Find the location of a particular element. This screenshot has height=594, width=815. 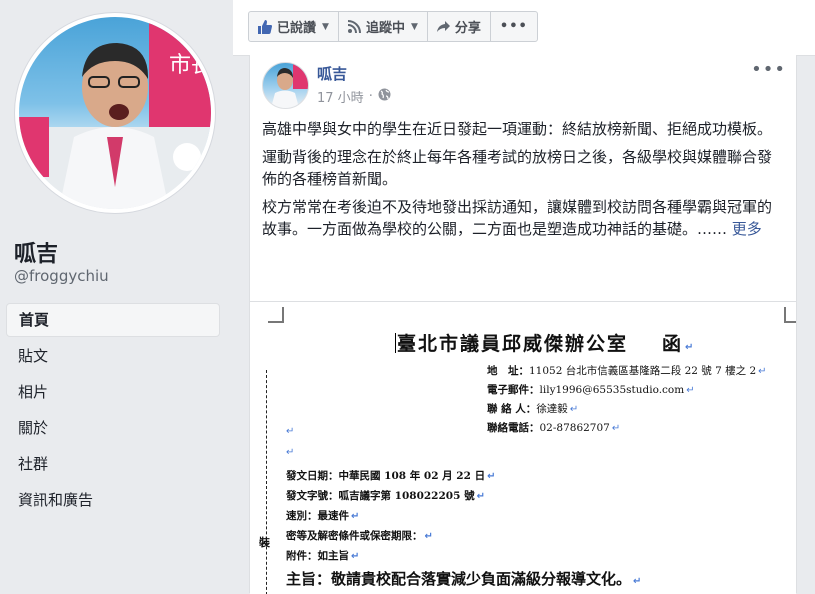

thumbs-up-icon is located at coordinates (265, 26).